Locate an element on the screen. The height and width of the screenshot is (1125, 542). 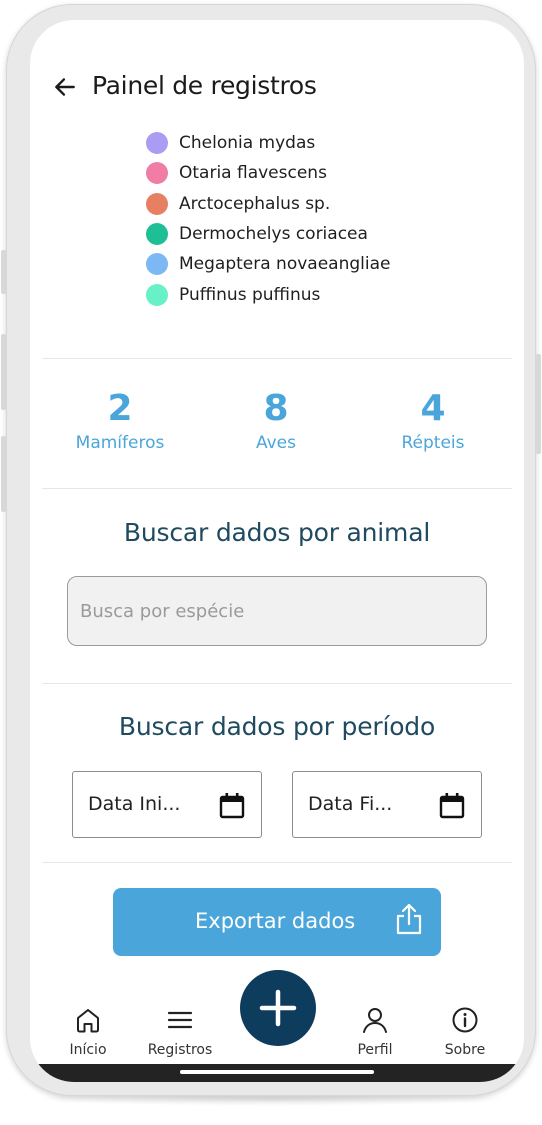
app-header: Painel de registros is located at coordinates (277, 88).